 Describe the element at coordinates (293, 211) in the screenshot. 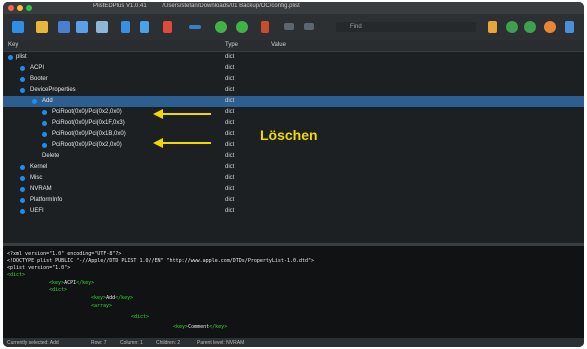

I see `tree-row-uefi: UEFI dict` at that location.